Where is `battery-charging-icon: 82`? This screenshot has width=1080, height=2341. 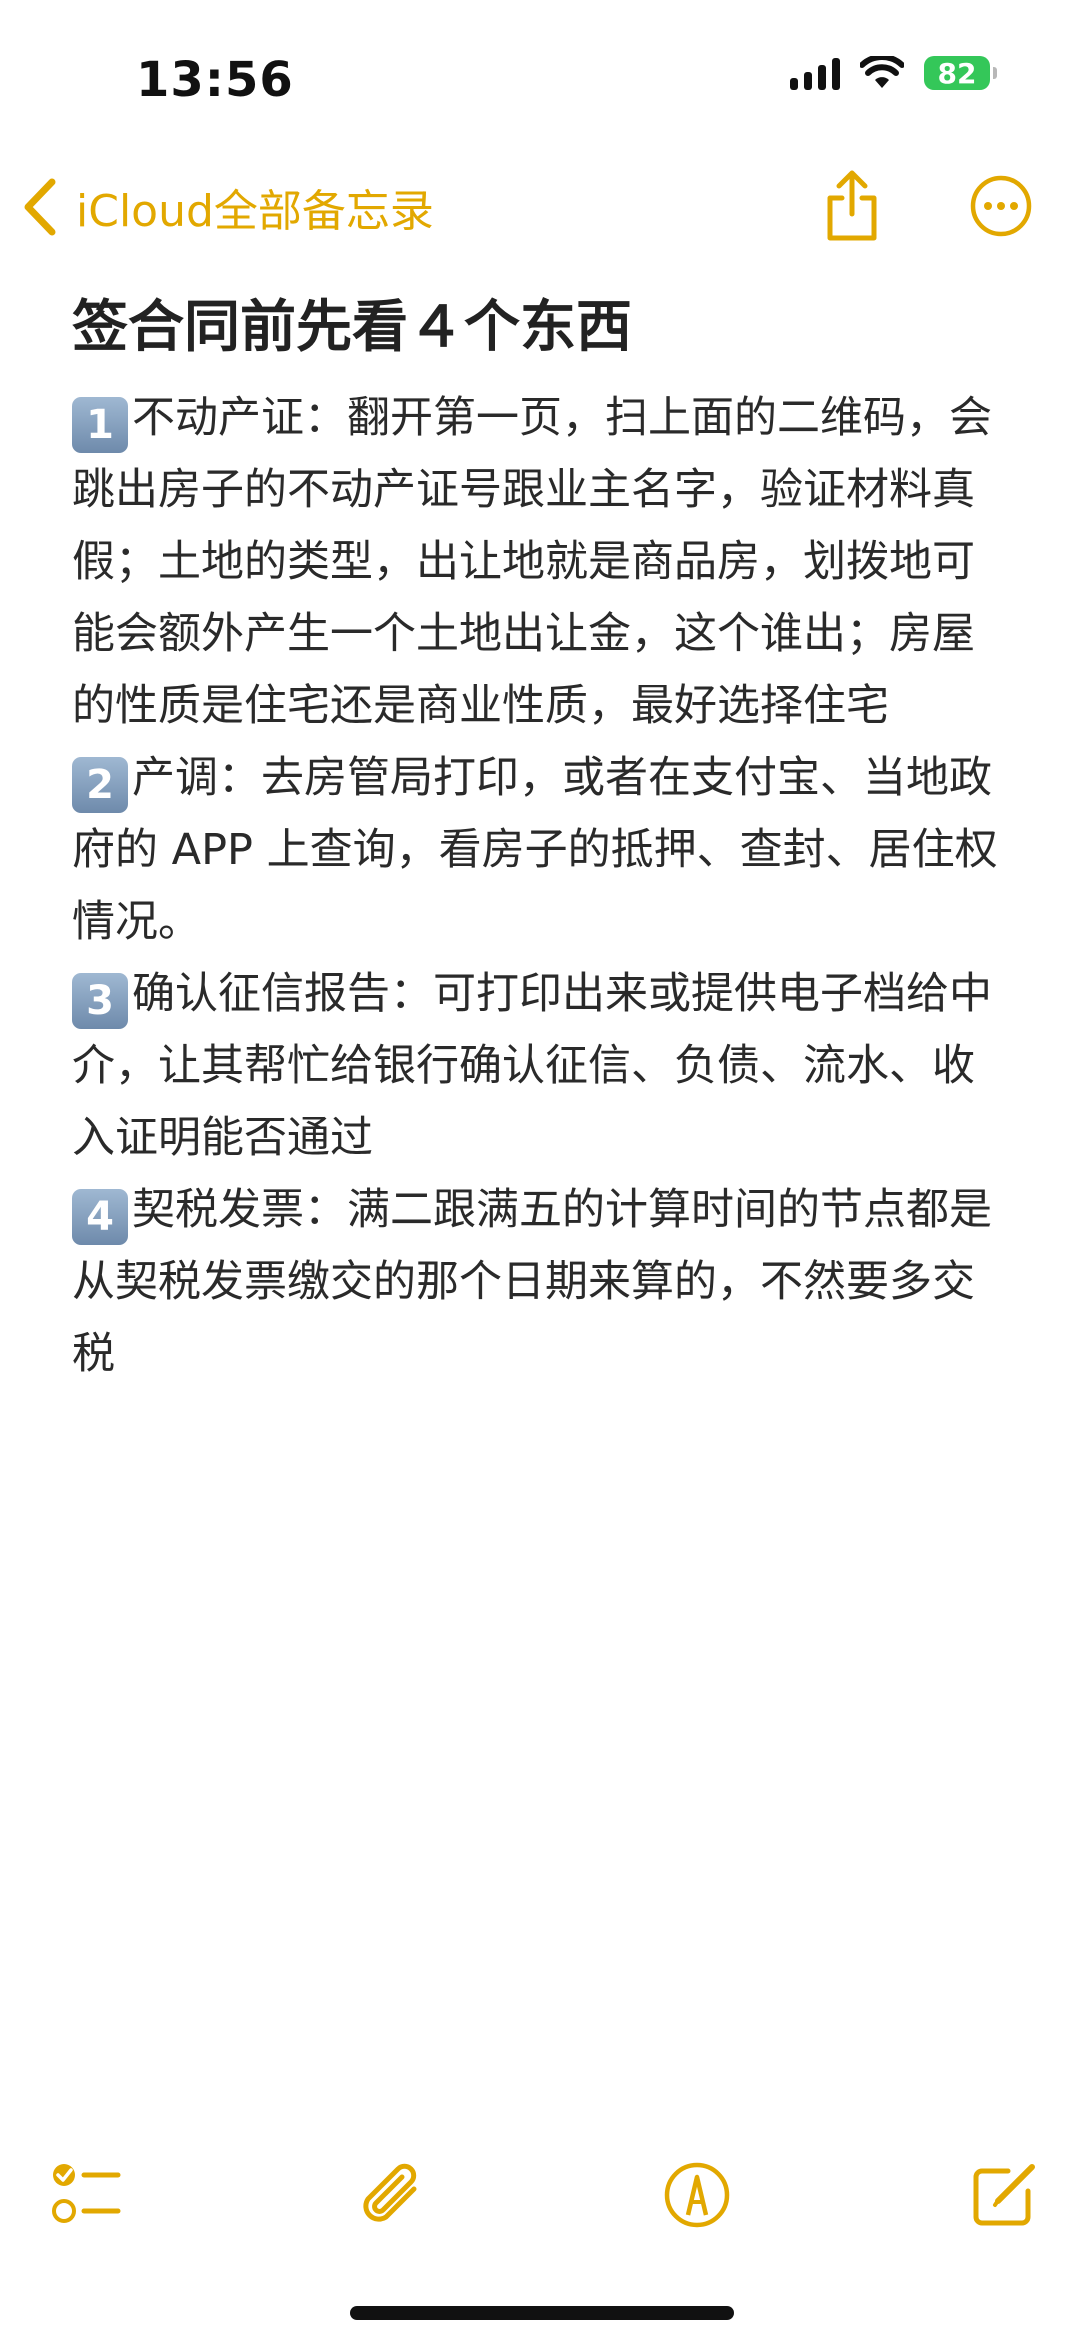
battery-charging-icon: 82 is located at coordinates (960, 73).